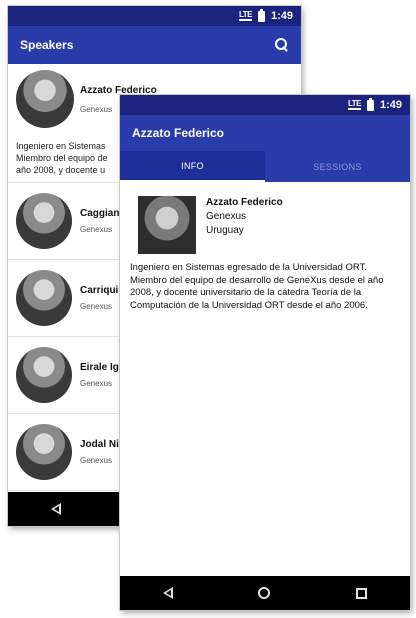  I want to click on speaker-name: Caggiano, so click(103, 213).